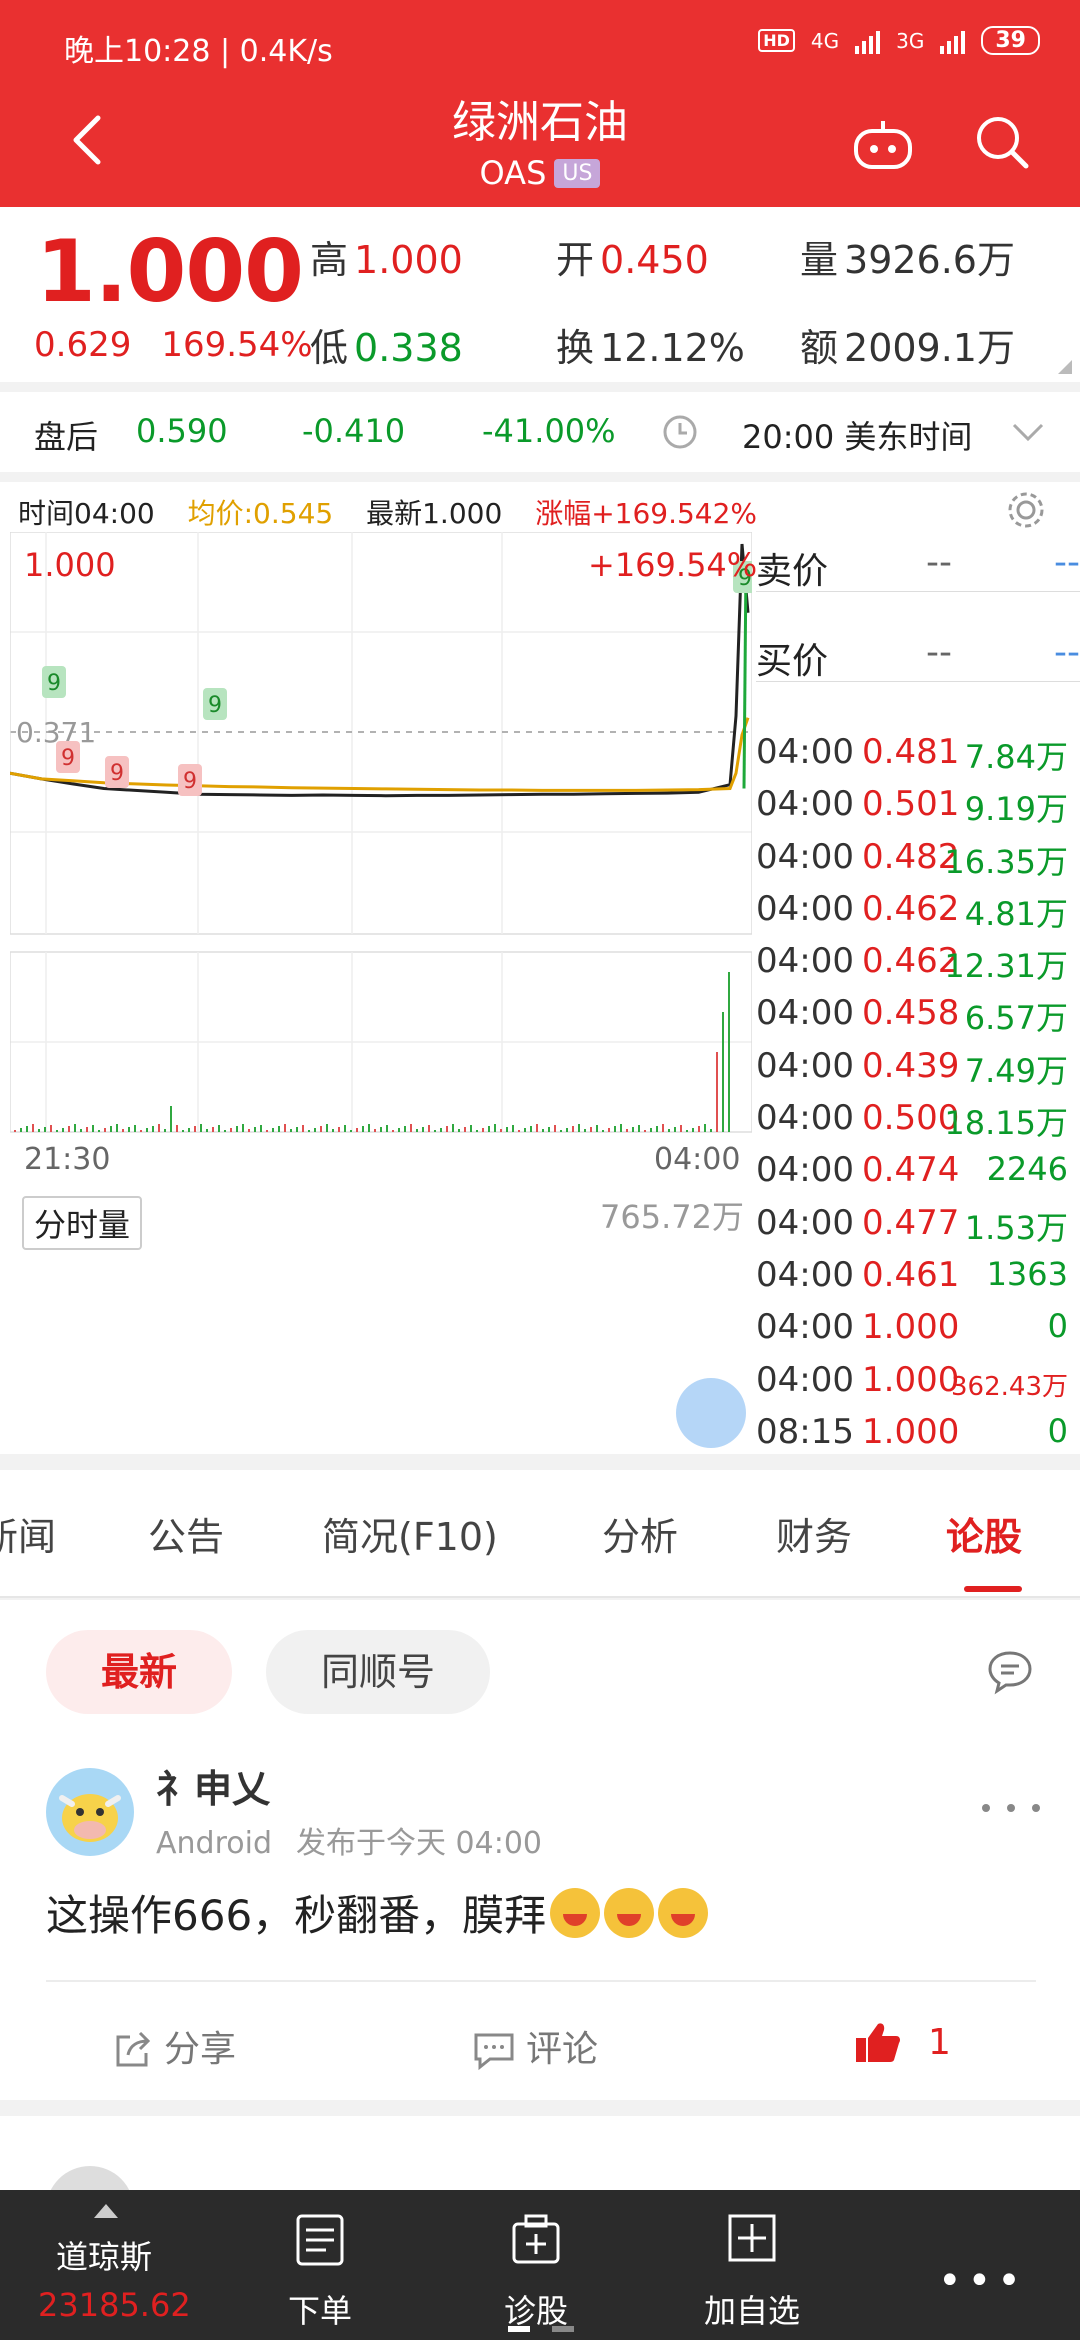 This screenshot has height=2340, width=1080. Describe the element at coordinates (640, 1533) in the screenshot. I see `tab-analysis: 分析` at that location.